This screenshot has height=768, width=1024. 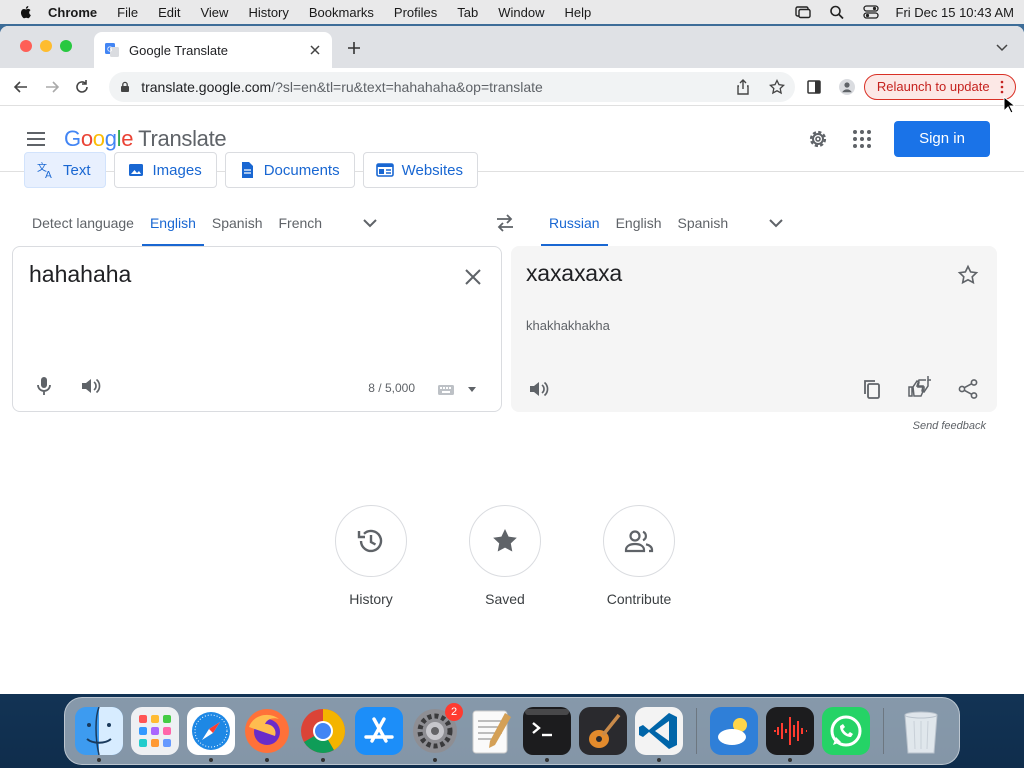 I want to click on clear-source-text-icon, so click(x=473, y=277).